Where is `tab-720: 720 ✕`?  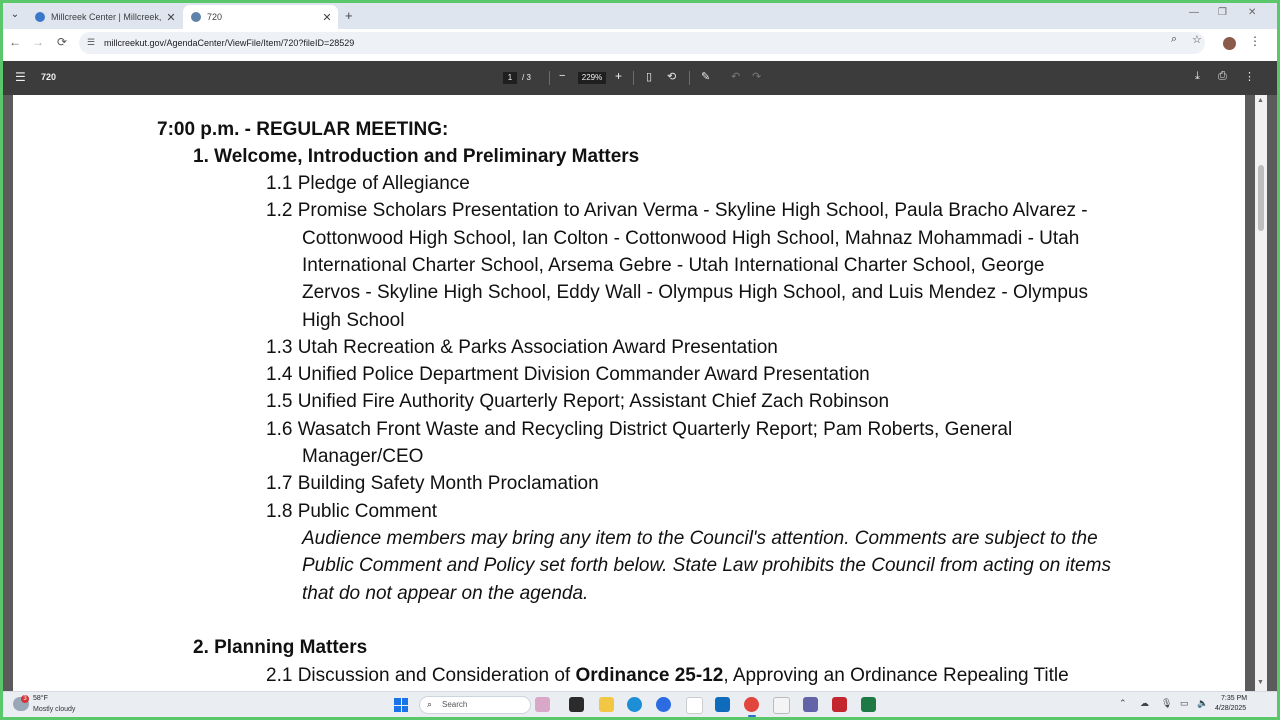 tab-720: 720 ✕ is located at coordinates (260, 17).